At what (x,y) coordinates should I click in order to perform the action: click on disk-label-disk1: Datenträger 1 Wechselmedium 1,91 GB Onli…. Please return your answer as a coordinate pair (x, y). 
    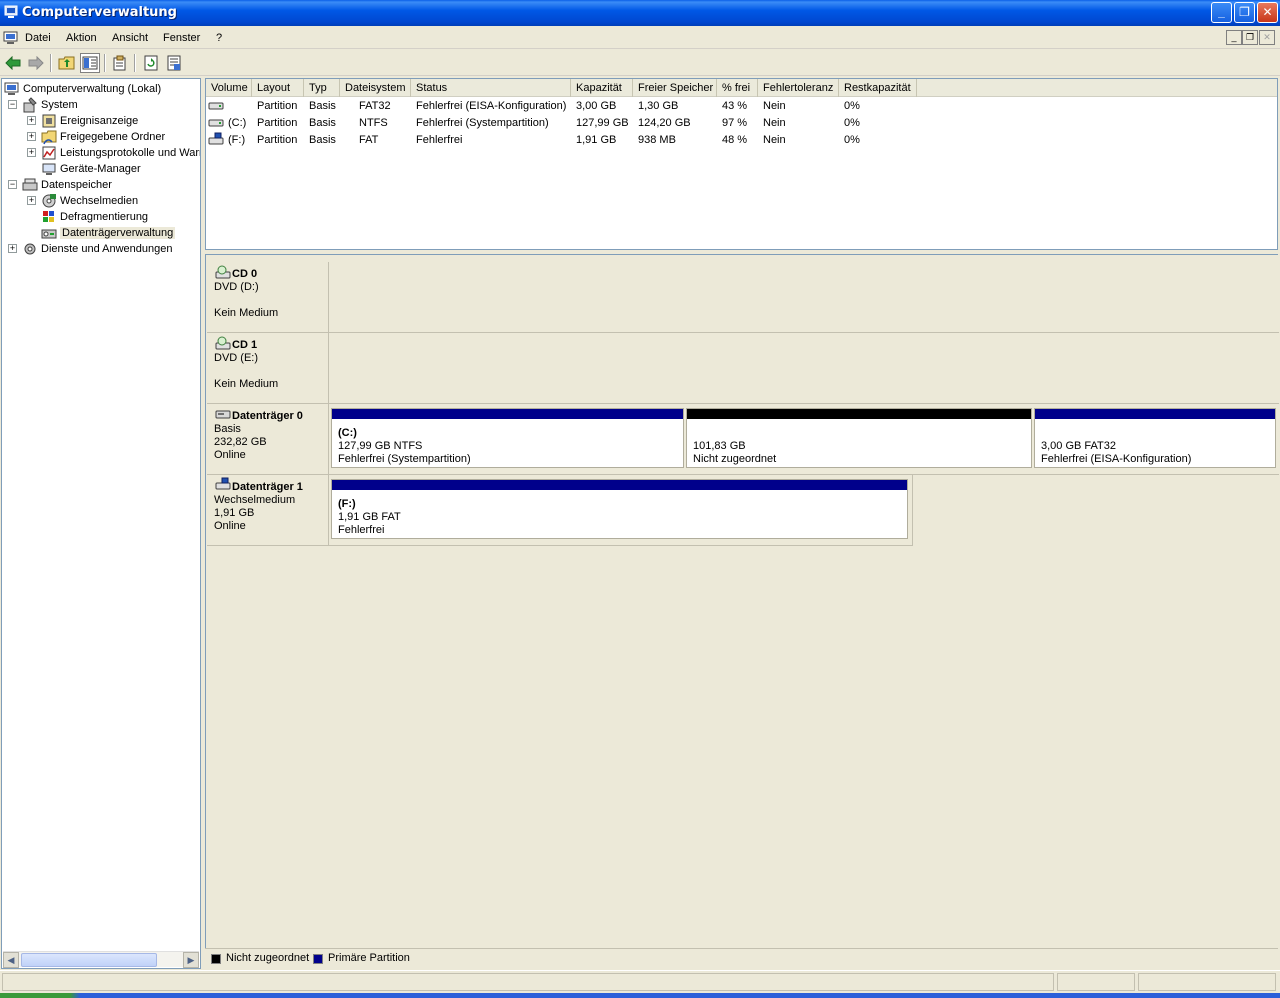
    Looking at the image, I should click on (268, 510).